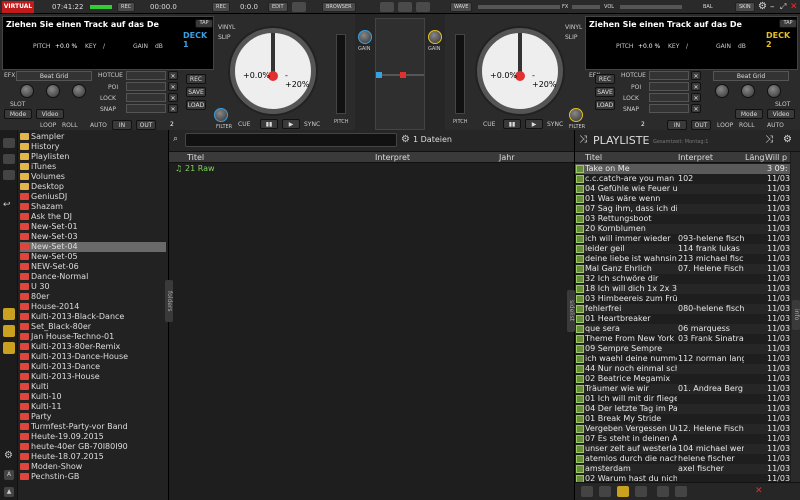 The image size is (800, 500). What do you see at coordinates (93, 437) in the screenshot?
I see `tree-item: Heute-19.09.2015` at bounding box center [93, 437].